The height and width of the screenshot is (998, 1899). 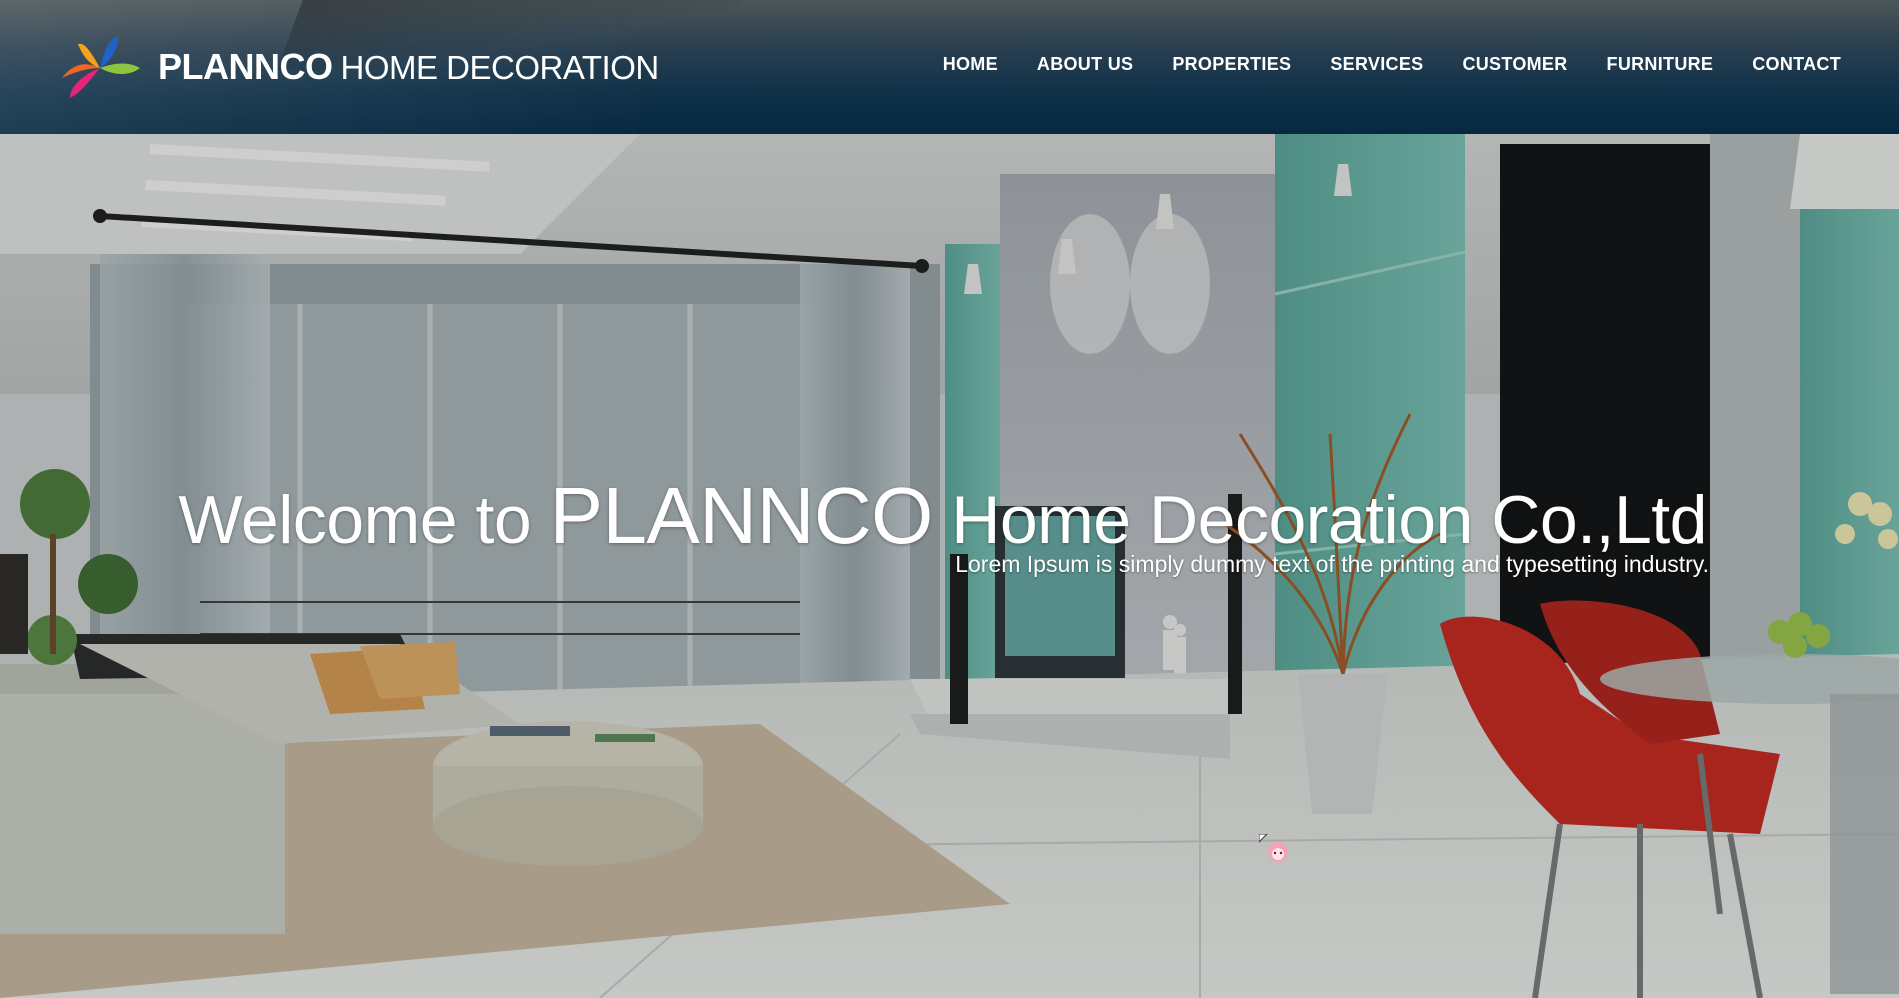 I want to click on brand-name-light: HOME DECORATION, so click(x=500, y=67).